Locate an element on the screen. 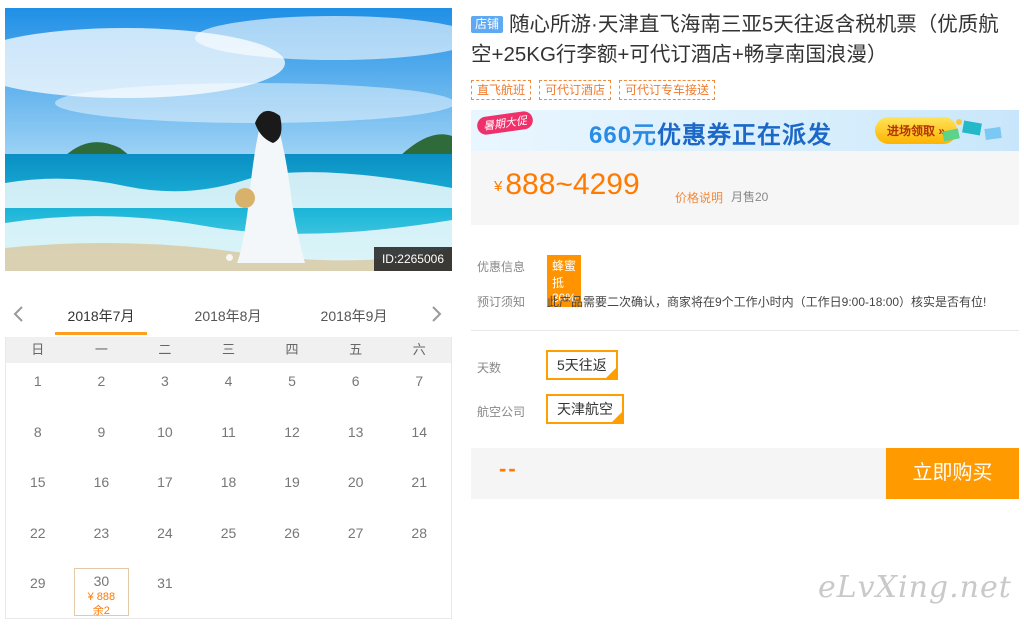 The image size is (1024, 625). calendar-day: 11 is located at coordinates (229, 439).